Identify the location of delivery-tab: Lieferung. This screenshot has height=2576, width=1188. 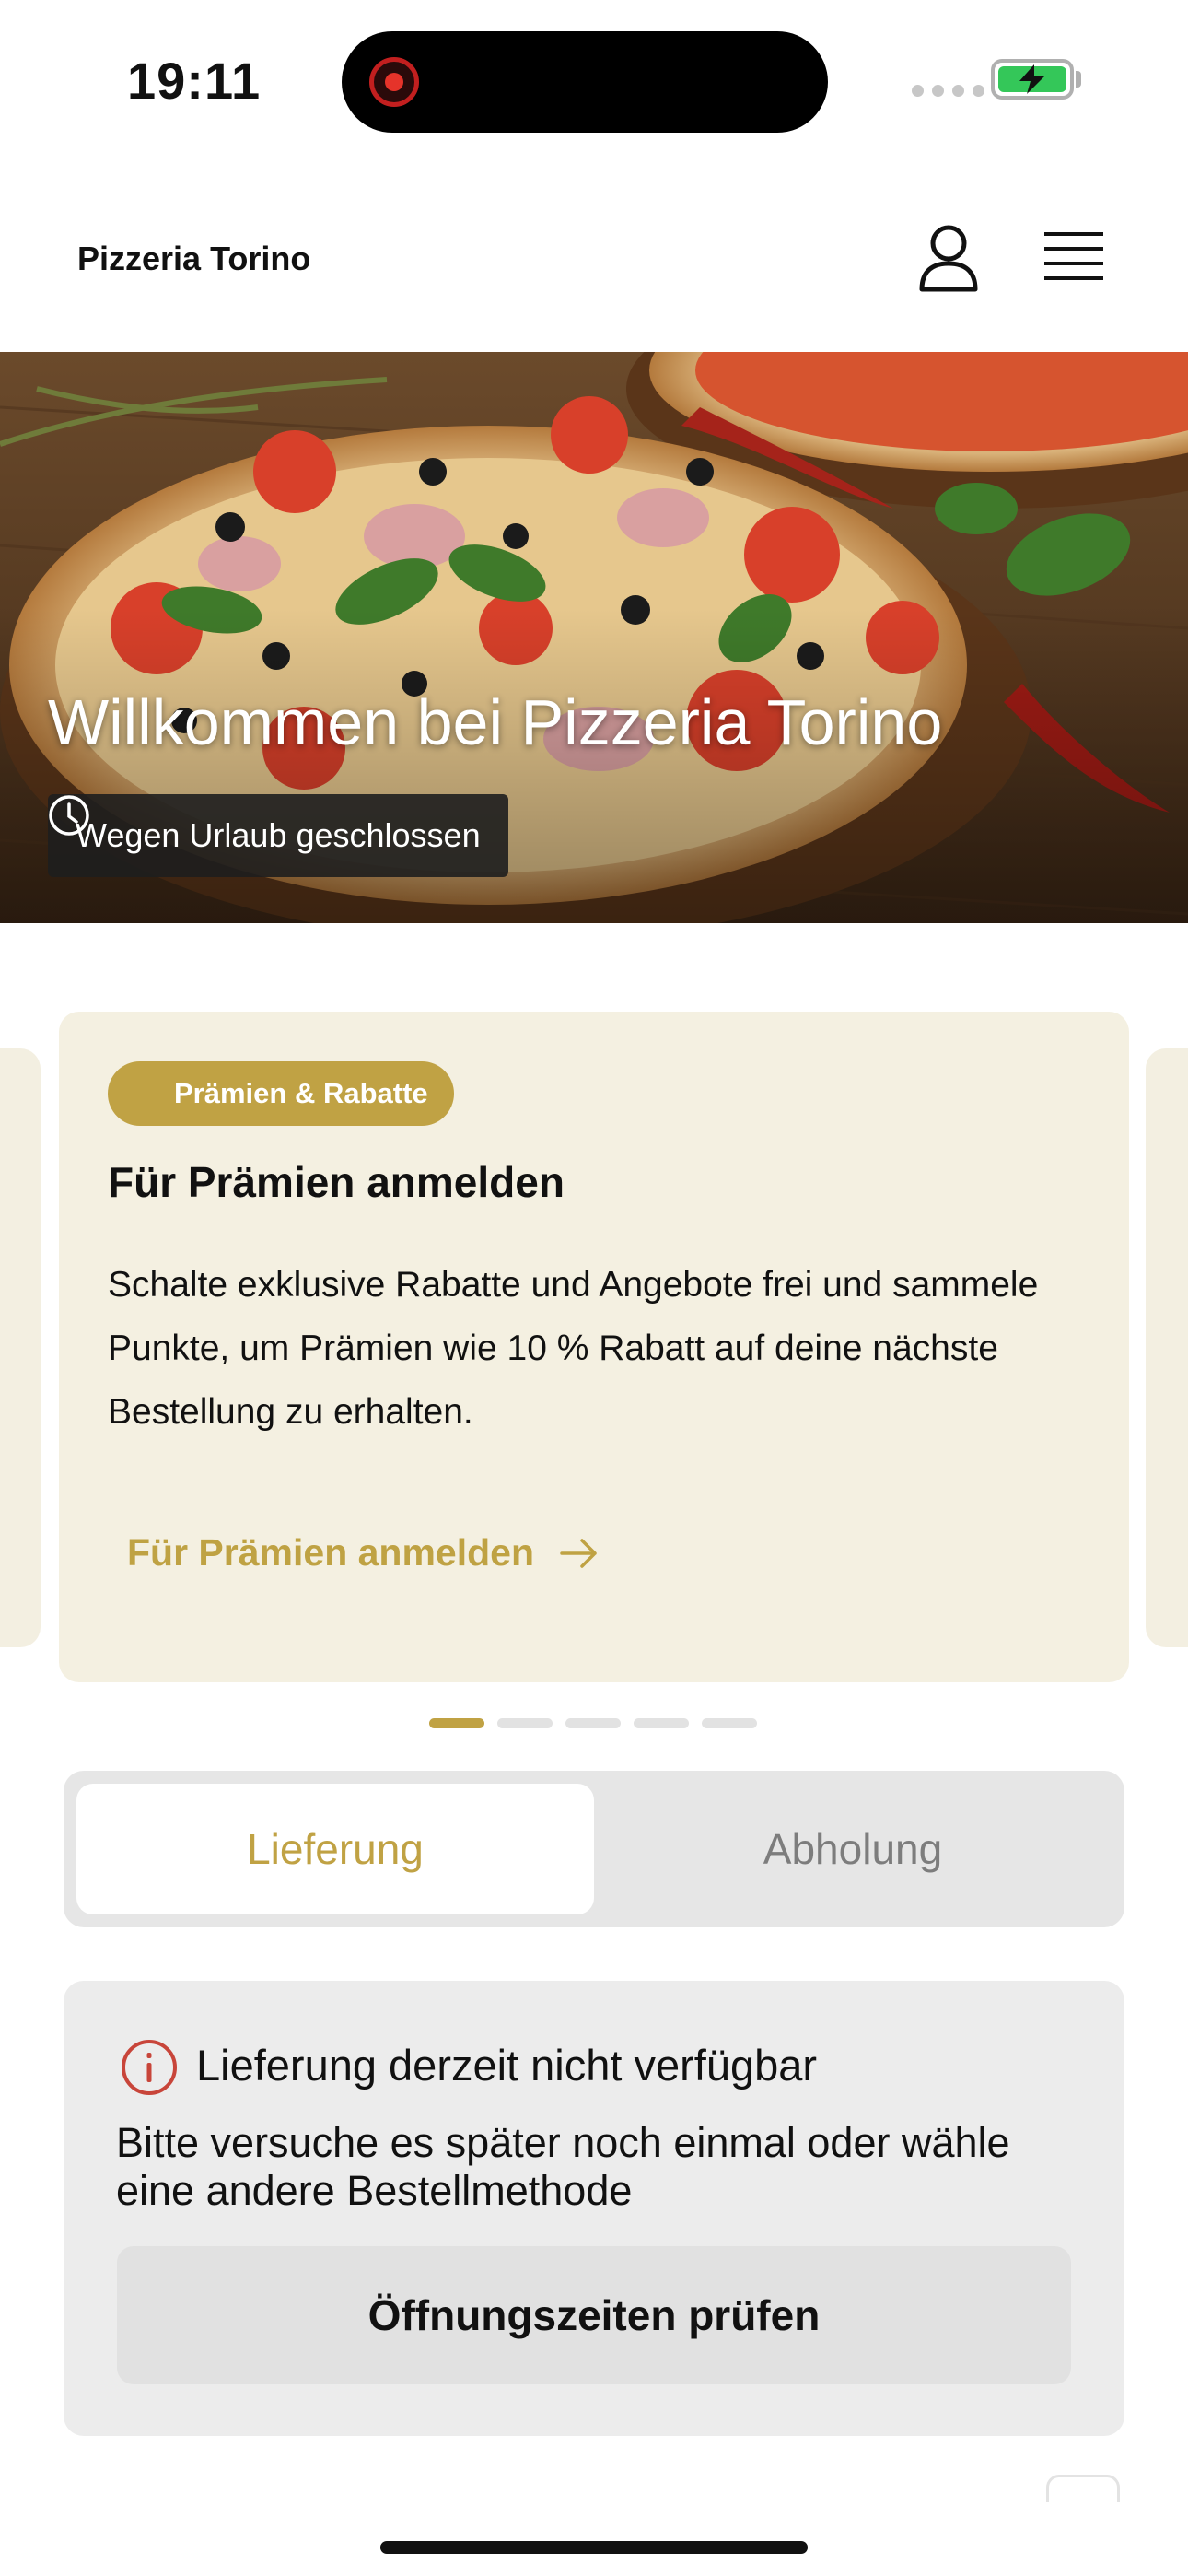
(335, 1849).